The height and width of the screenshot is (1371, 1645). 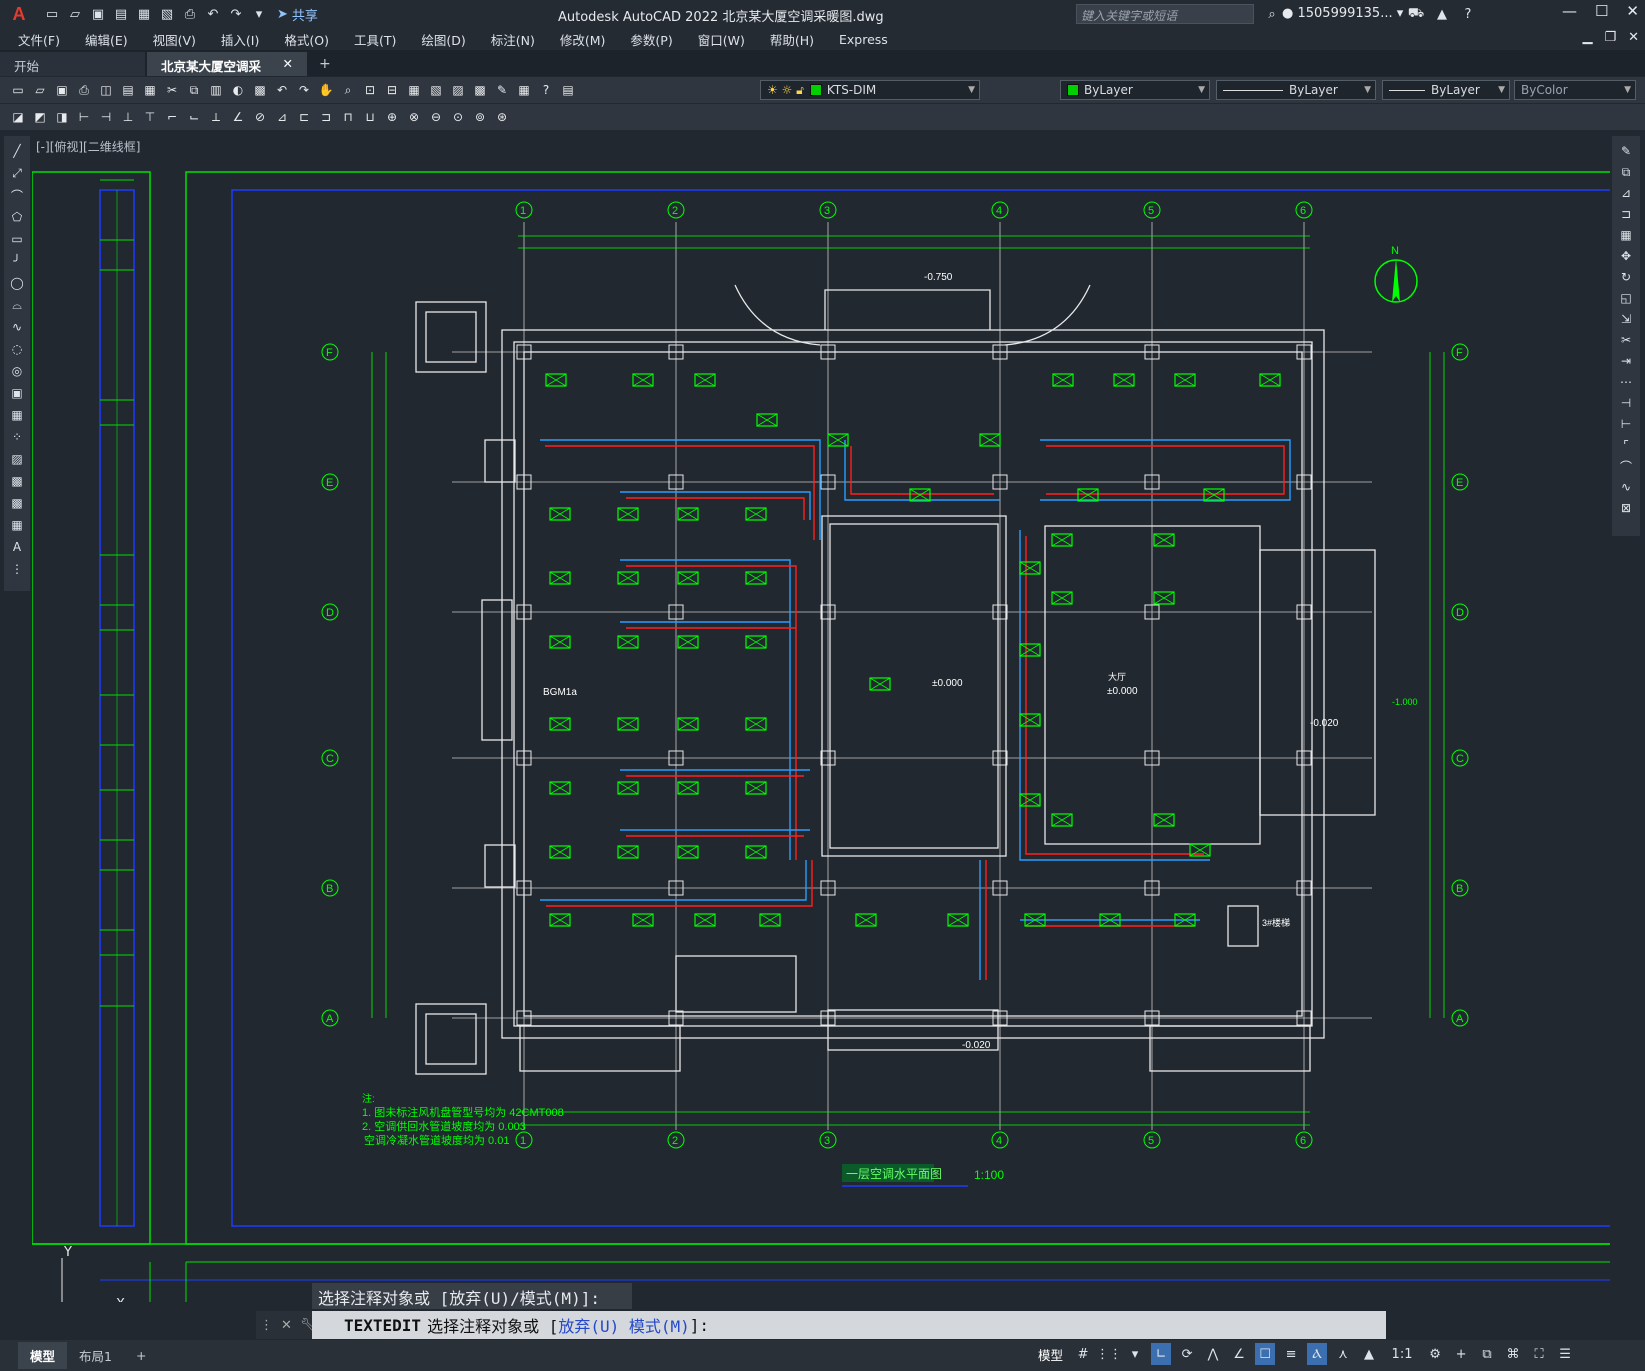 What do you see at coordinates (849, 1325) in the screenshot?
I see `command-line-input: TEXTEDIT 选择注释对象或 [ 放弃(U) 模式(M) ]:` at bounding box center [849, 1325].